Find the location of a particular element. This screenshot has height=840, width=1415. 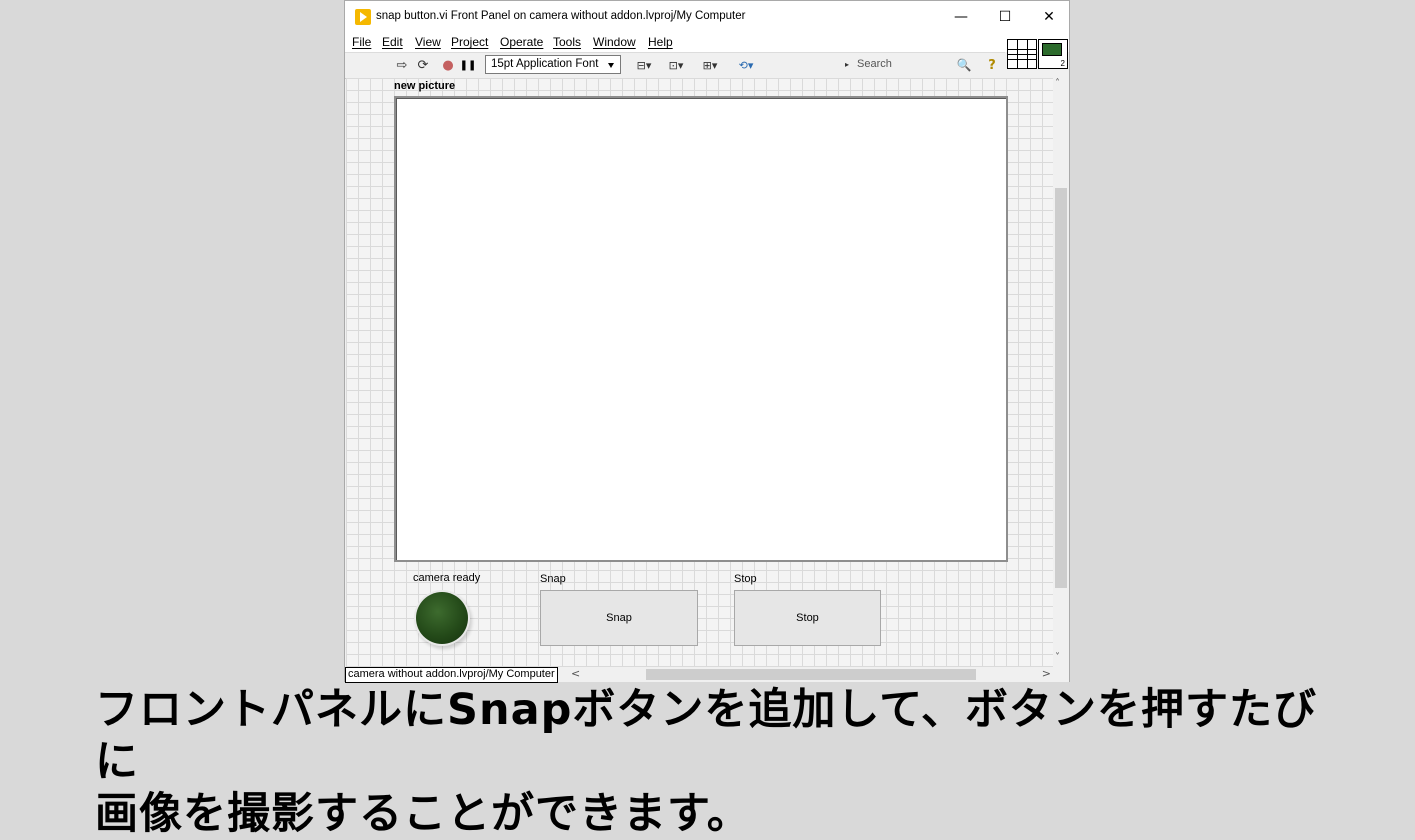

vi-icon-screen is located at coordinates (1052, 49).